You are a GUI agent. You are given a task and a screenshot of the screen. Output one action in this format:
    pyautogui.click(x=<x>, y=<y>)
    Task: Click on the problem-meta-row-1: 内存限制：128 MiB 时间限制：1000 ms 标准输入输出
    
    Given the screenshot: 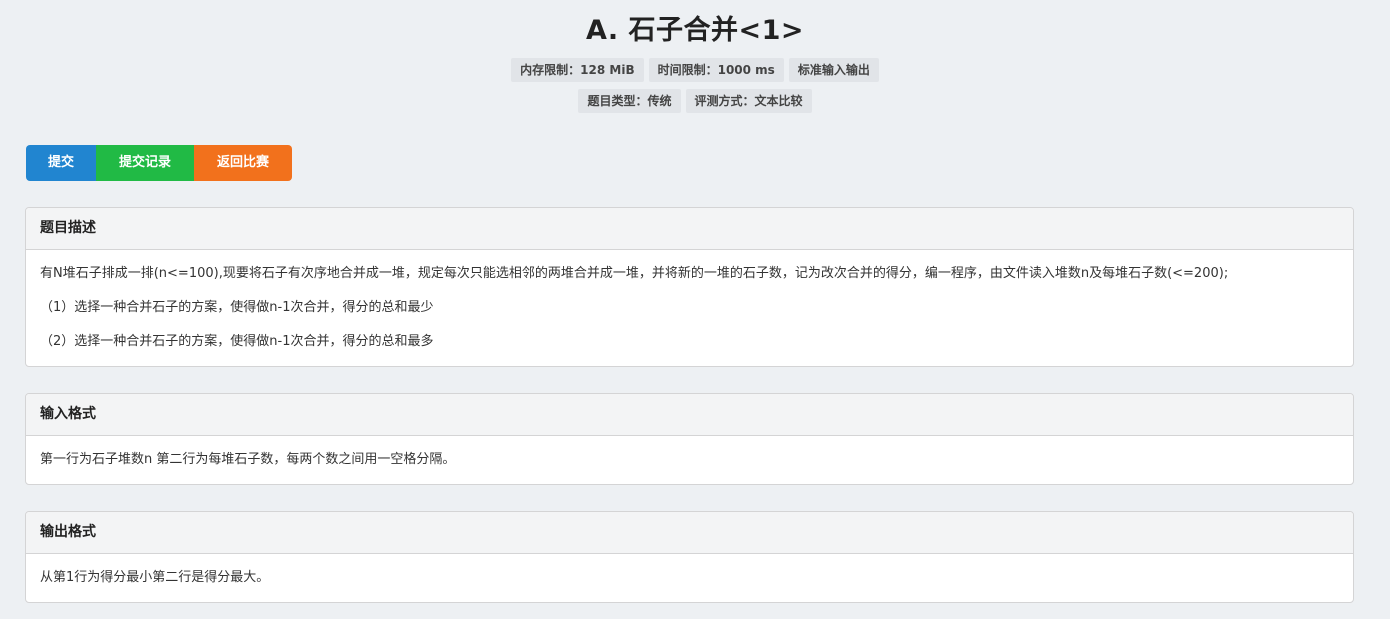 What is the action you would take?
    pyautogui.click(x=695, y=70)
    